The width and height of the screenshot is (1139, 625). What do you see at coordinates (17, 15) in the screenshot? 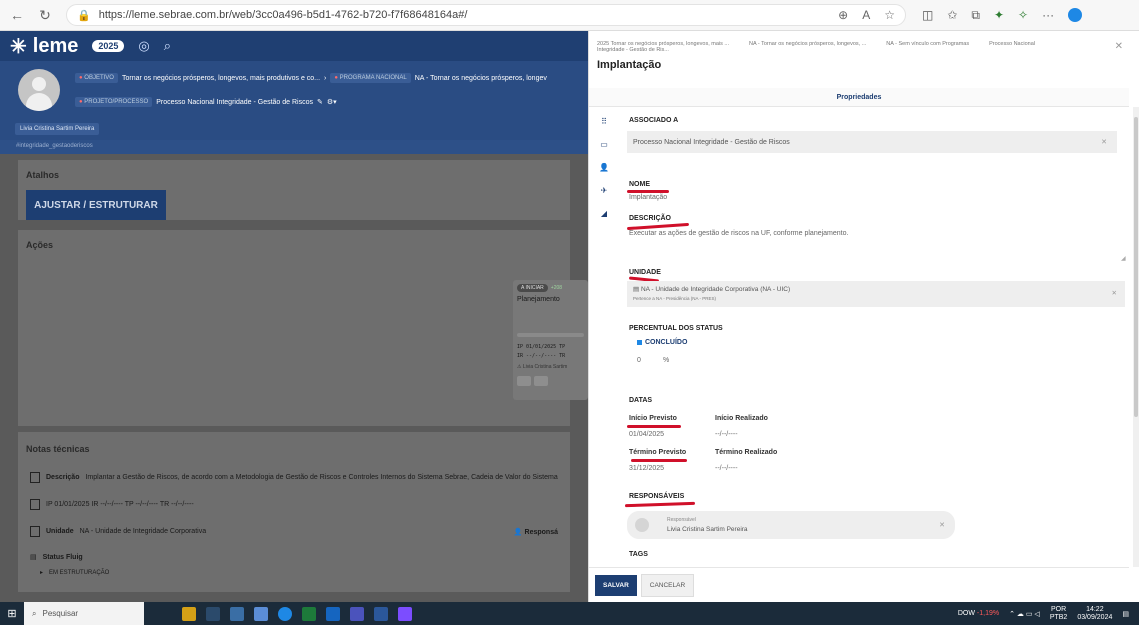
I see `back-icon: ←` at bounding box center [17, 15].